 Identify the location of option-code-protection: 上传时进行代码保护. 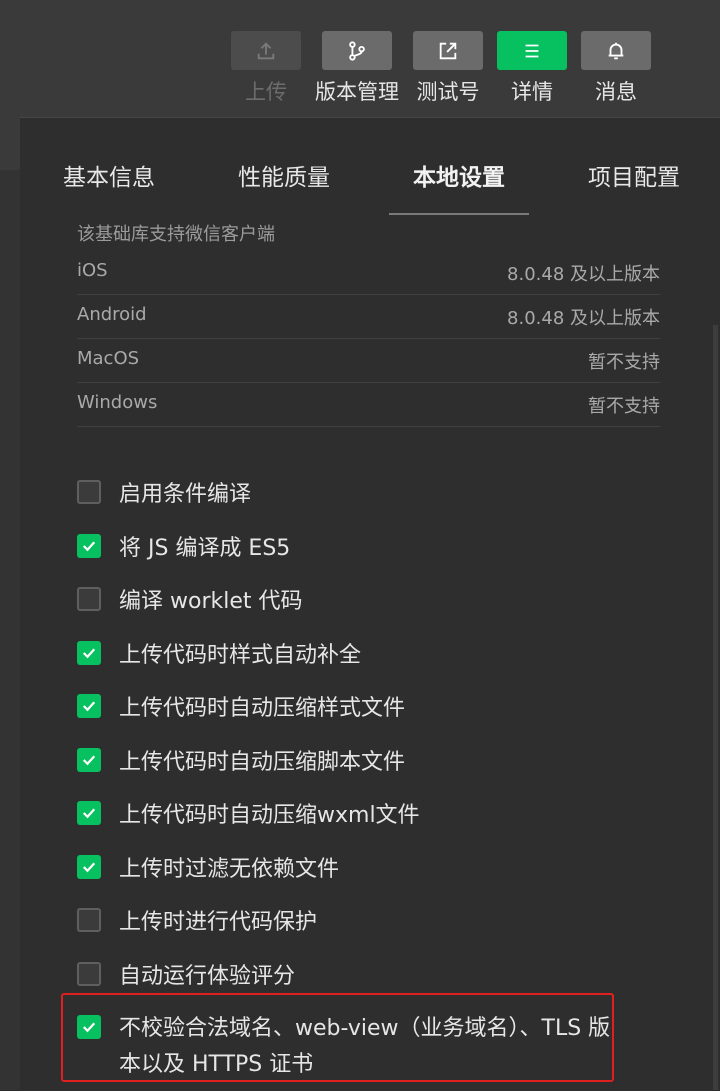
(197, 920).